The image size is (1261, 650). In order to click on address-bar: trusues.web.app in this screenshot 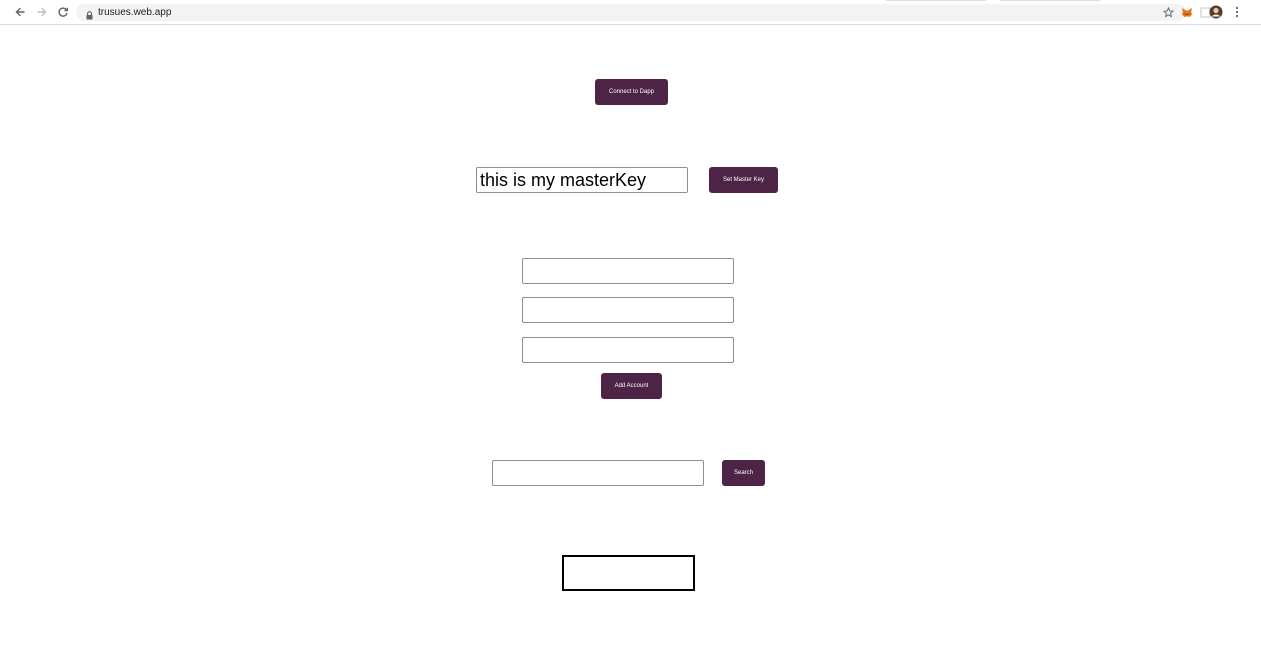, I will do `click(631, 12)`.